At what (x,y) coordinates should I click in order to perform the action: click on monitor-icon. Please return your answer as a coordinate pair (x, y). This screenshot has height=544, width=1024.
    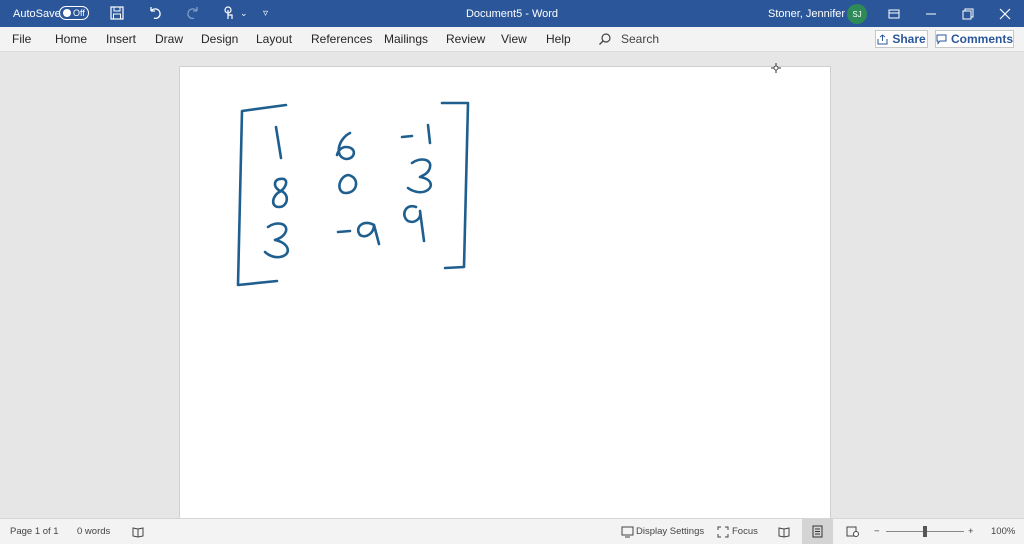
    Looking at the image, I should click on (627, 531).